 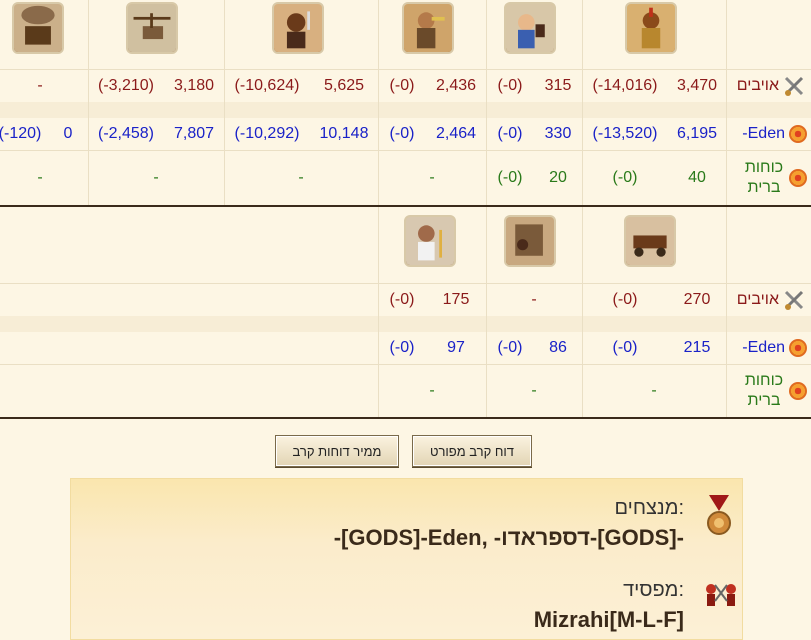 I want to click on cell: 7,807, so click(x=194, y=133).